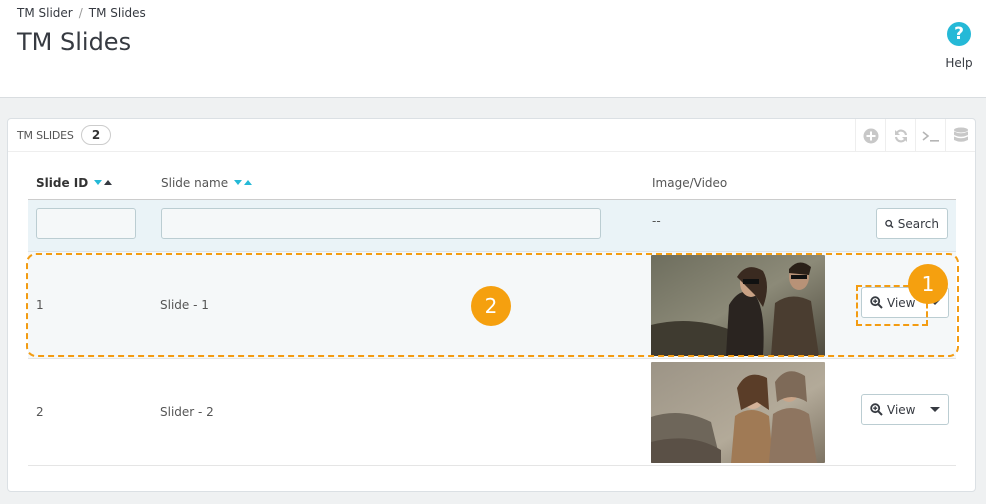  Describe the element at coordinates (62, 183) in the screenshot. I see `column-label-slide-id: Slide ID` at that location.